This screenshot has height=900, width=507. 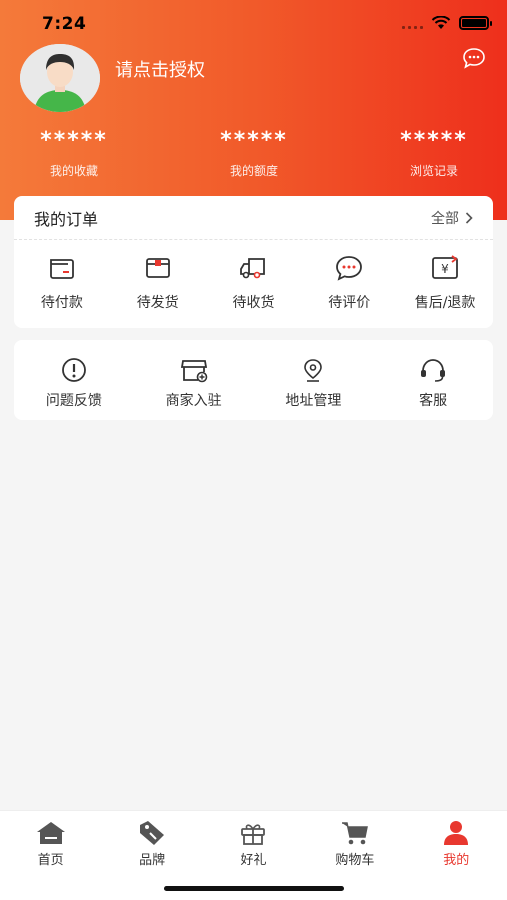 What do you see at coordinates (73, 171) in the screenshot?
I see `stat-favorites-label: 我的收藏` at bounding box center [73, 171].